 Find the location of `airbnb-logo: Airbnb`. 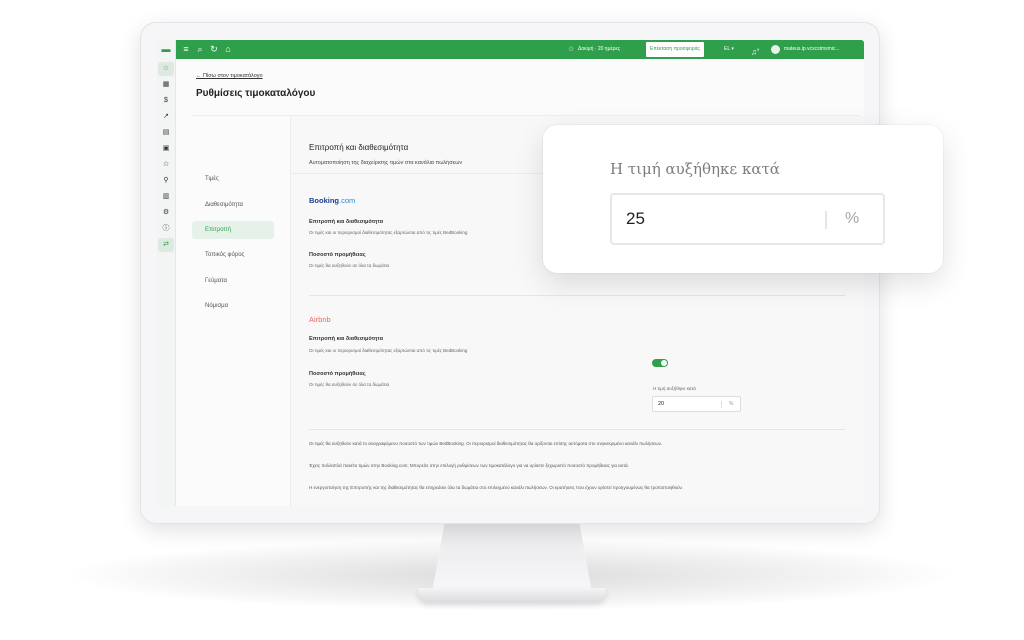

airbnb-logo: Airbnb is located at coordinates (320, 319).